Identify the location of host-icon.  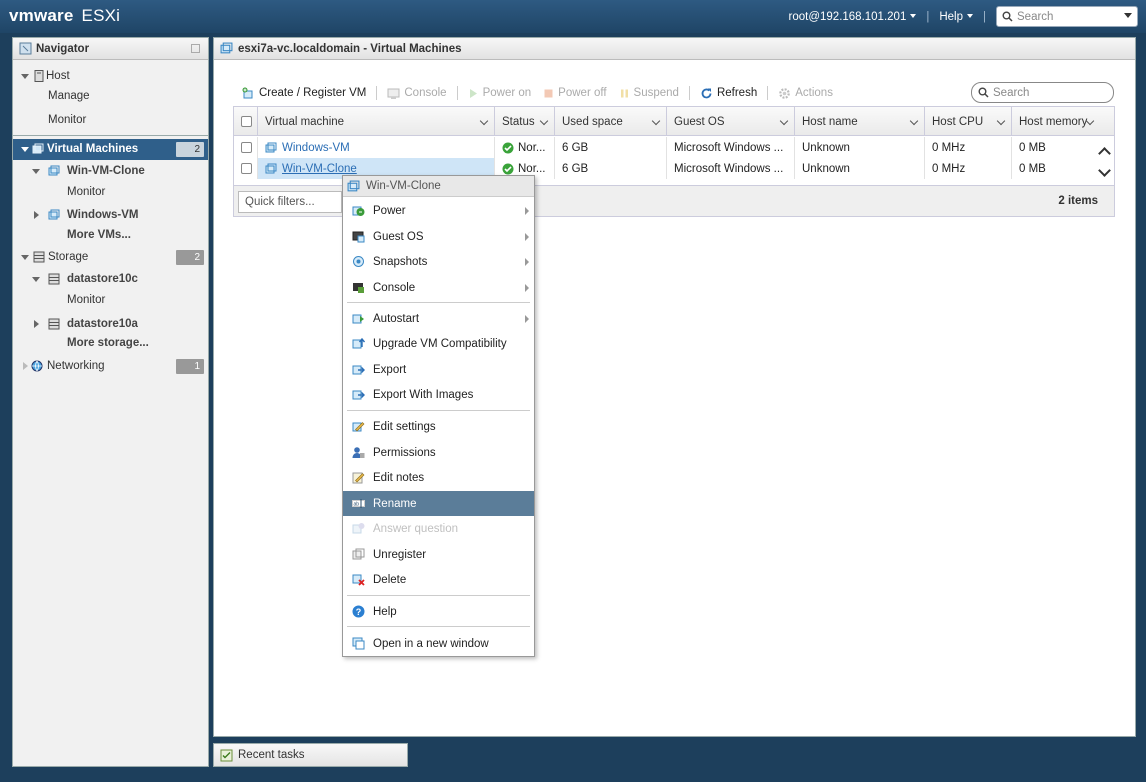
(39, 76).